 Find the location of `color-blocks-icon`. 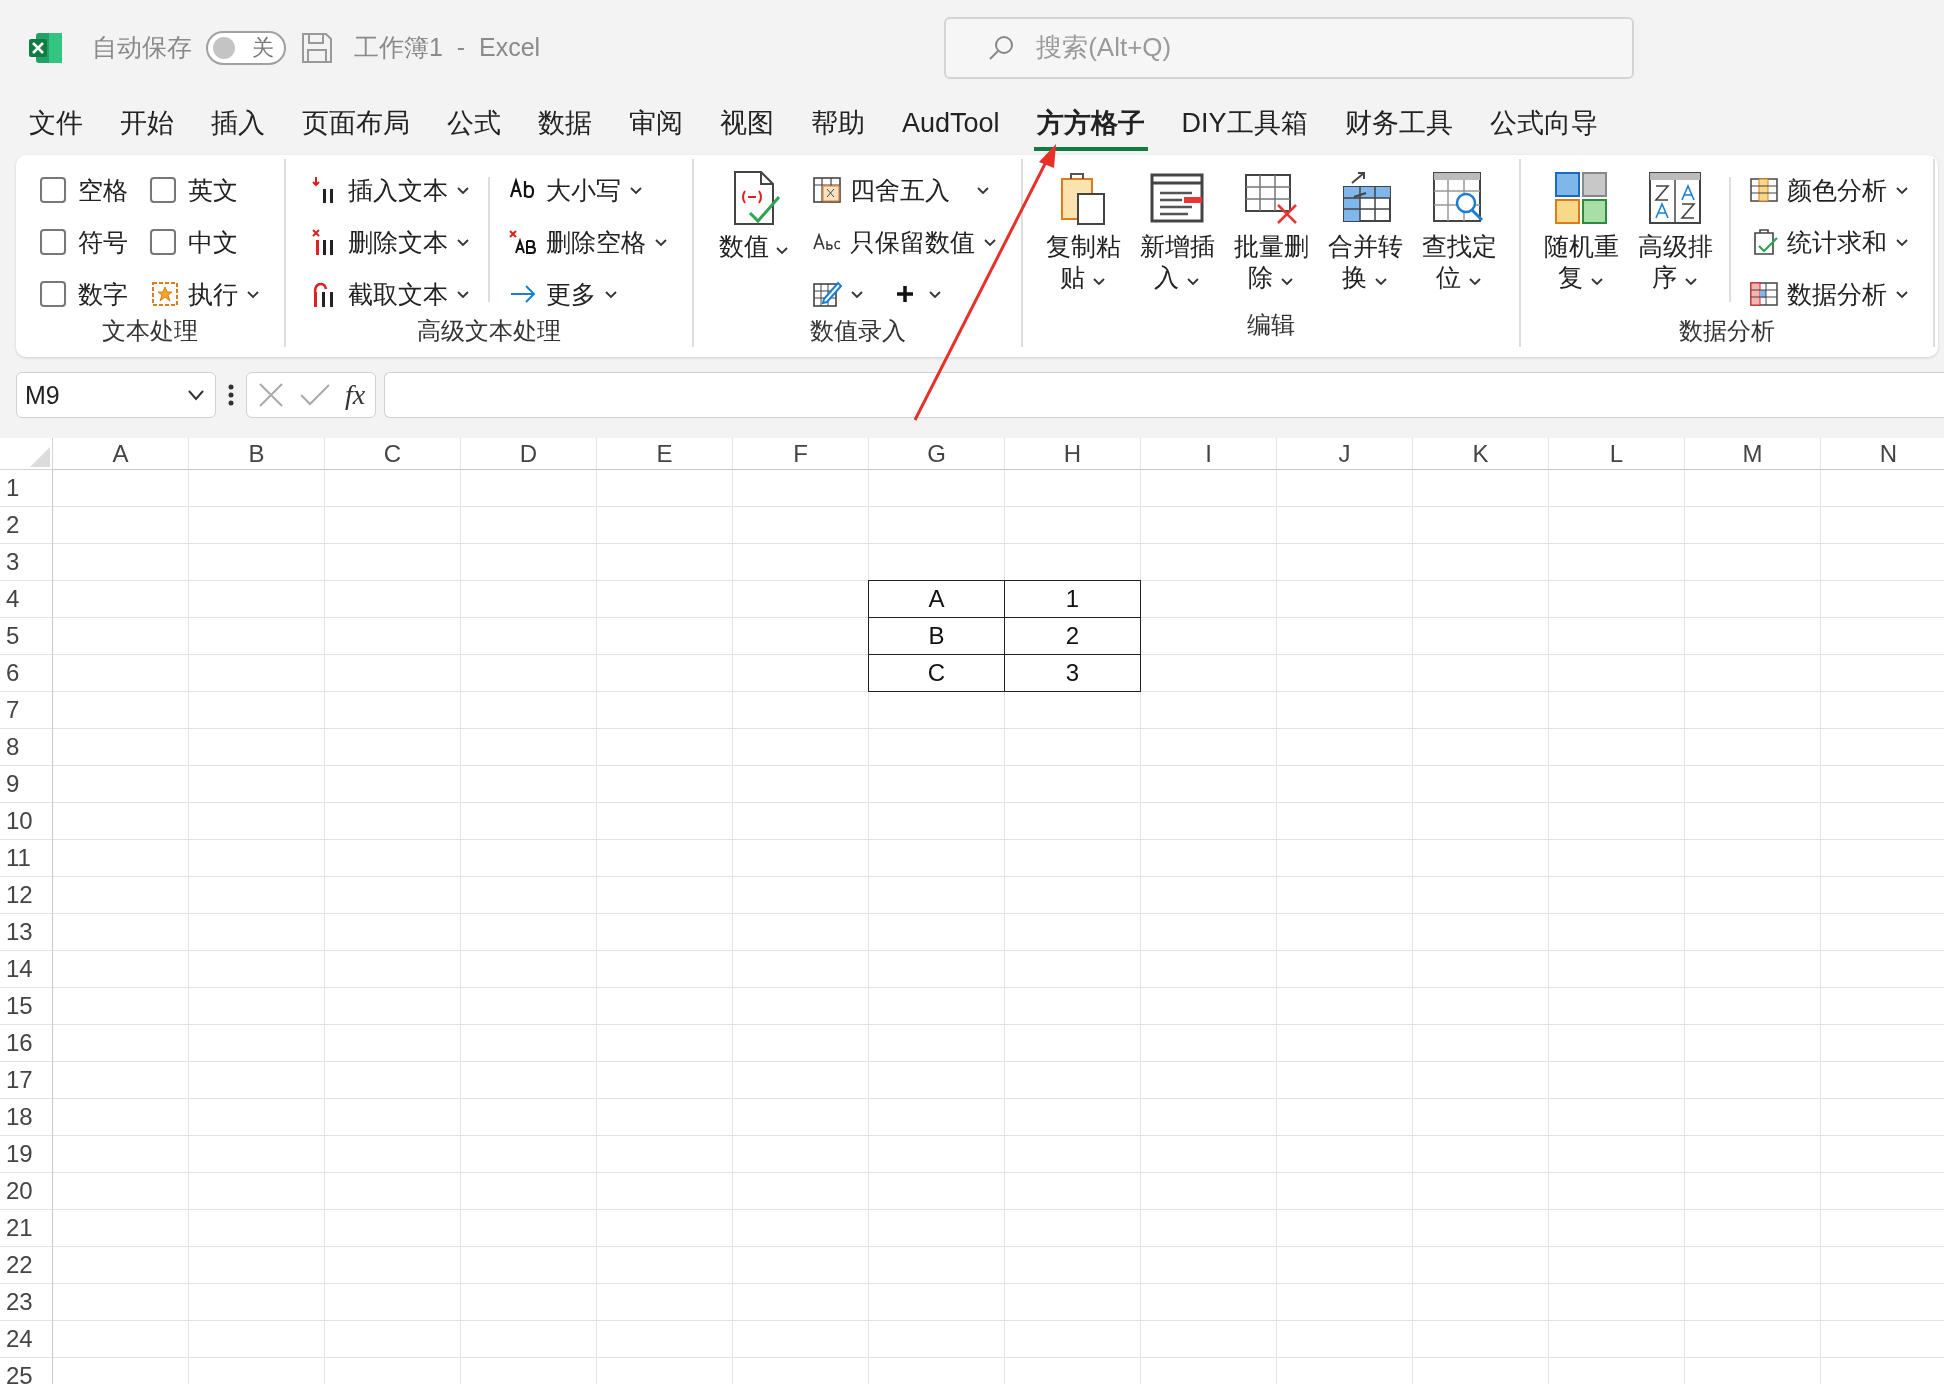

color-blocks-icon is located at coordinates (1581, 198).